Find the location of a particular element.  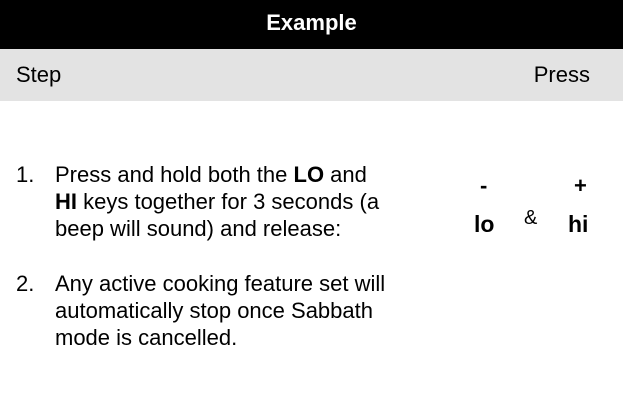

lo-key-name: LO is located at coordinates (309, 174).